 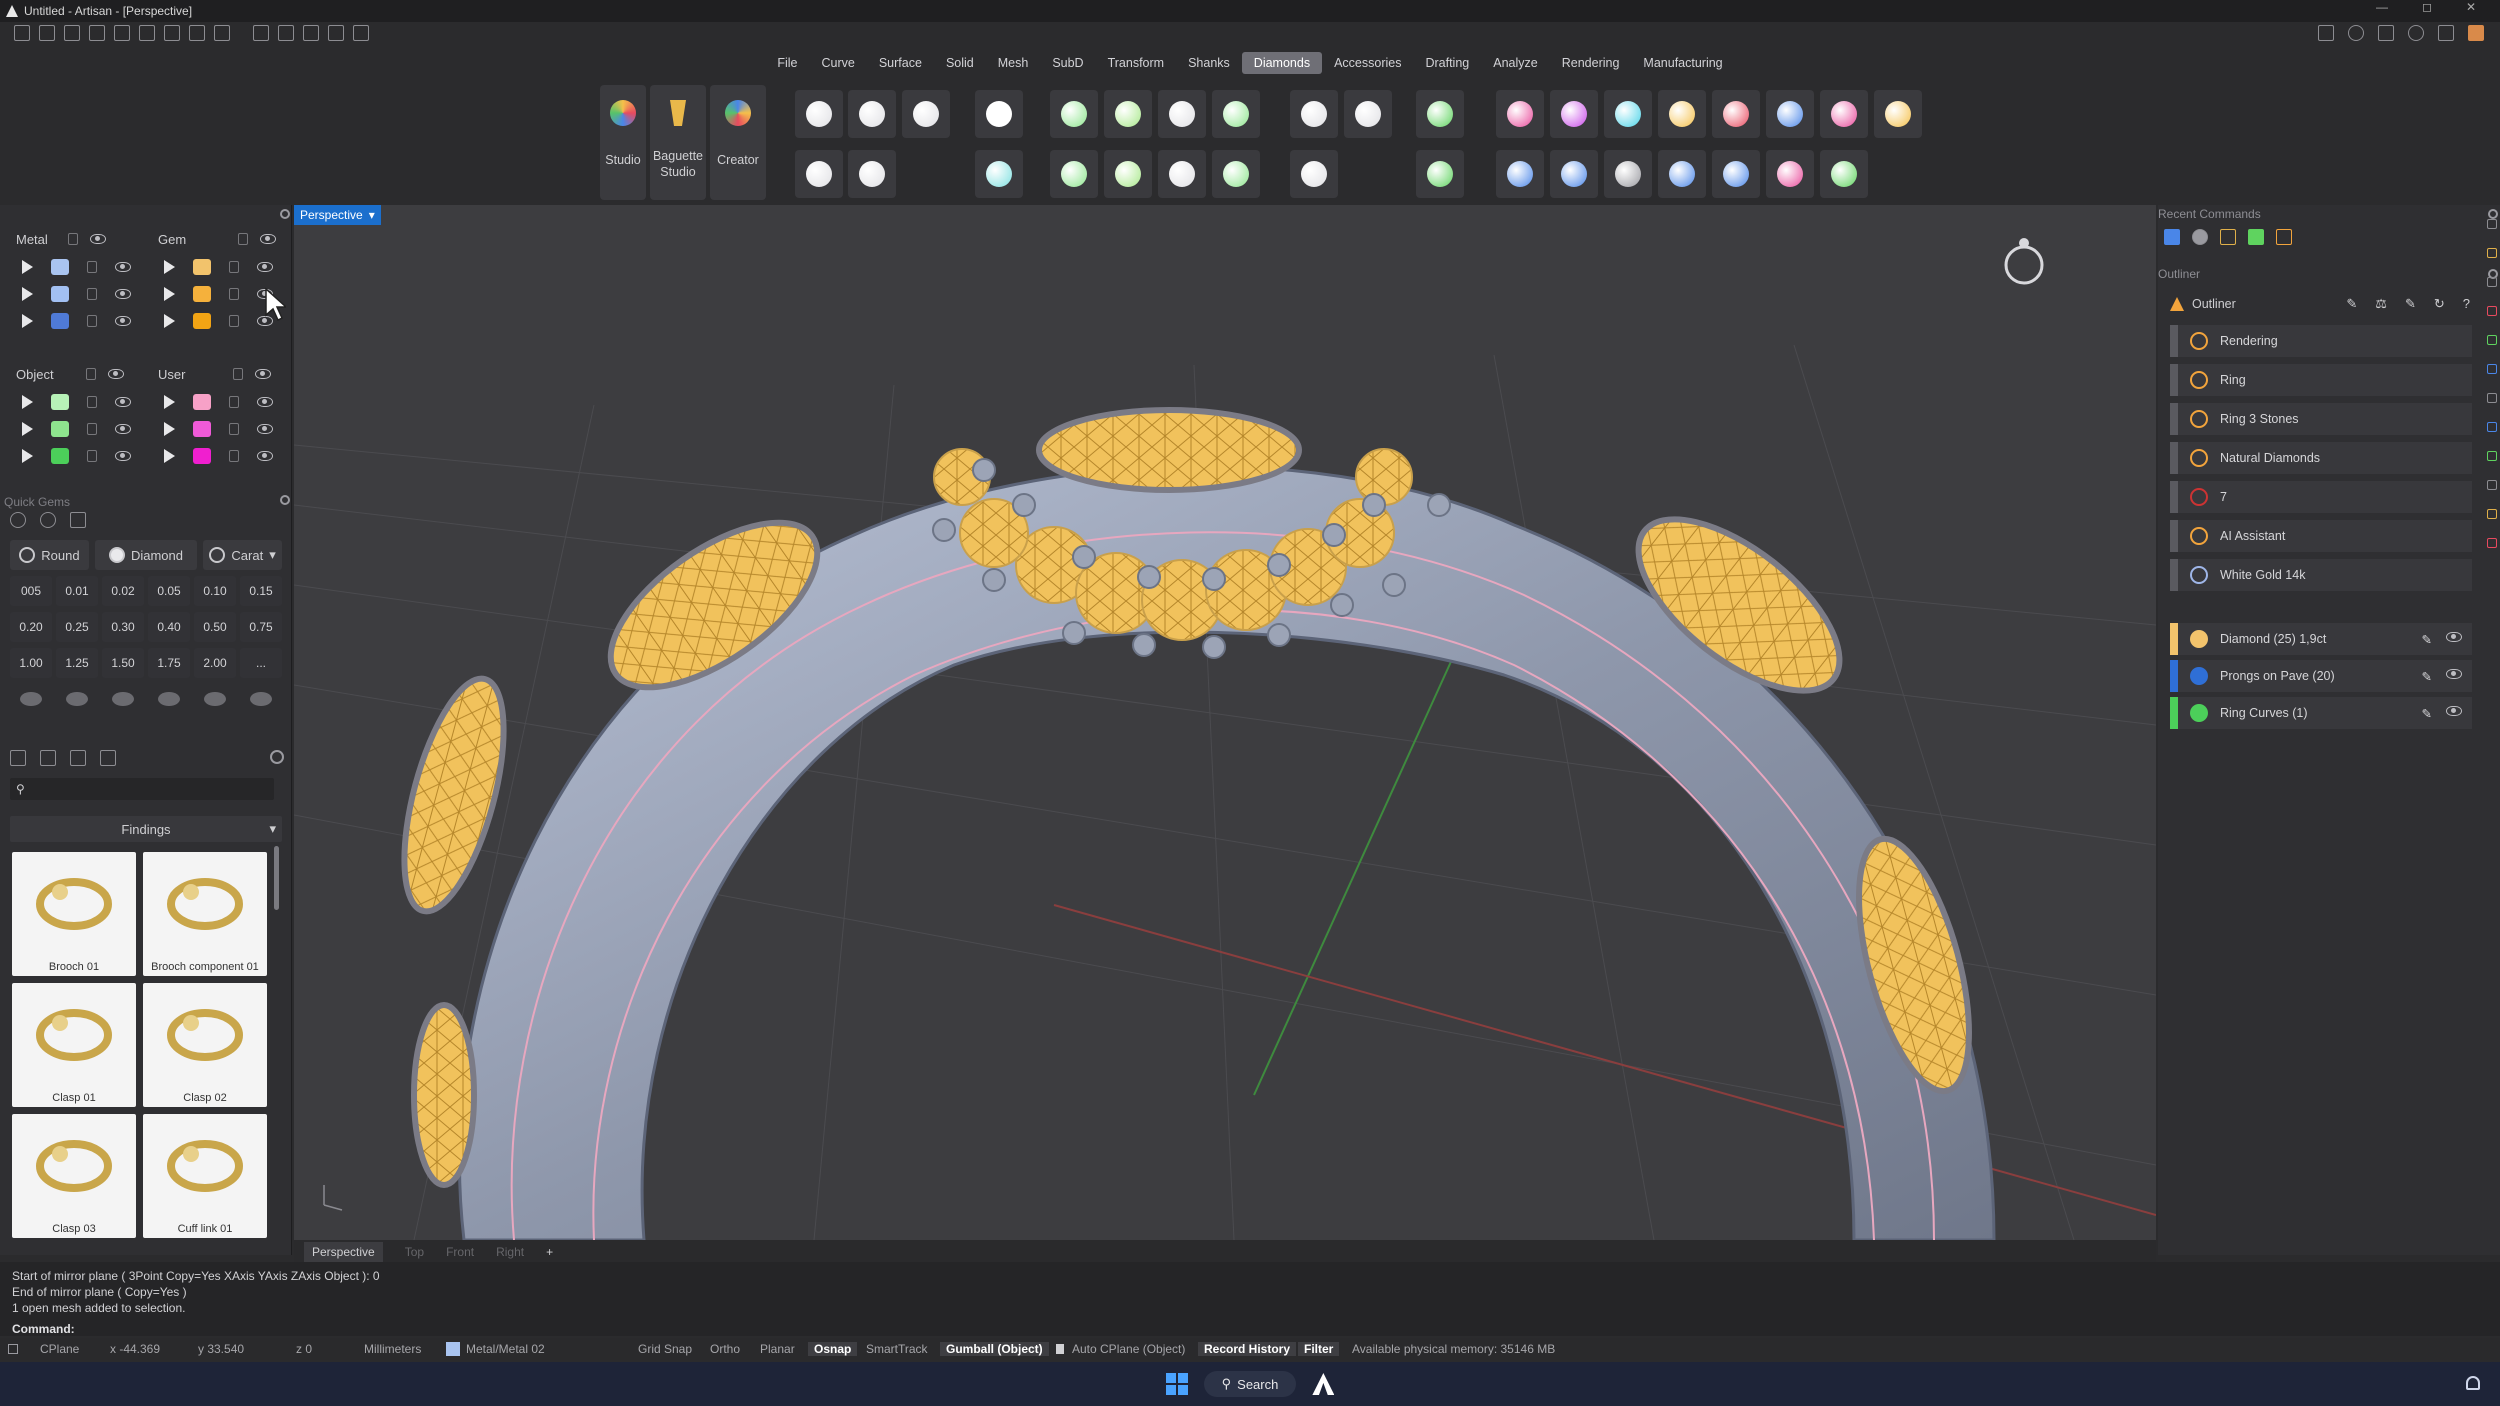 What do you see at coordinates (276, 878) in the screenshot?
I see `library-scrollbar` at bounding box center [276, 878].